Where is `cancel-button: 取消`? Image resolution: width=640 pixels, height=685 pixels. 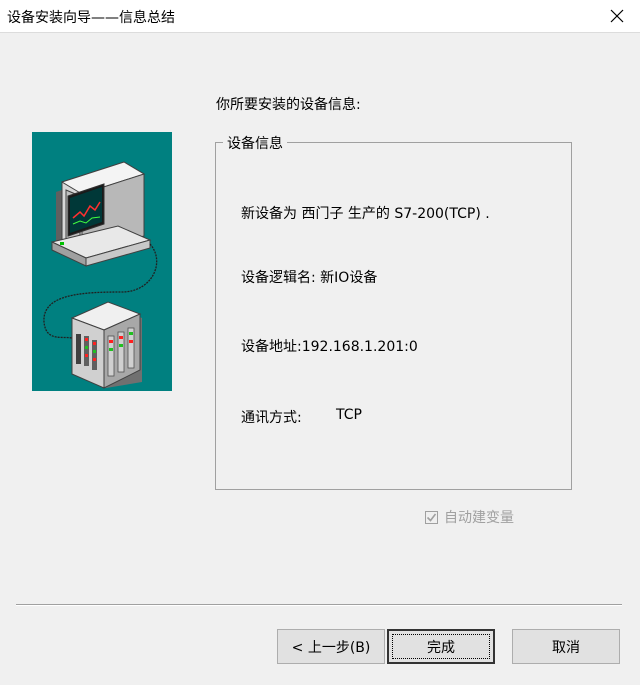 cancel-button: 取消 is located at coordinates (566, 646).